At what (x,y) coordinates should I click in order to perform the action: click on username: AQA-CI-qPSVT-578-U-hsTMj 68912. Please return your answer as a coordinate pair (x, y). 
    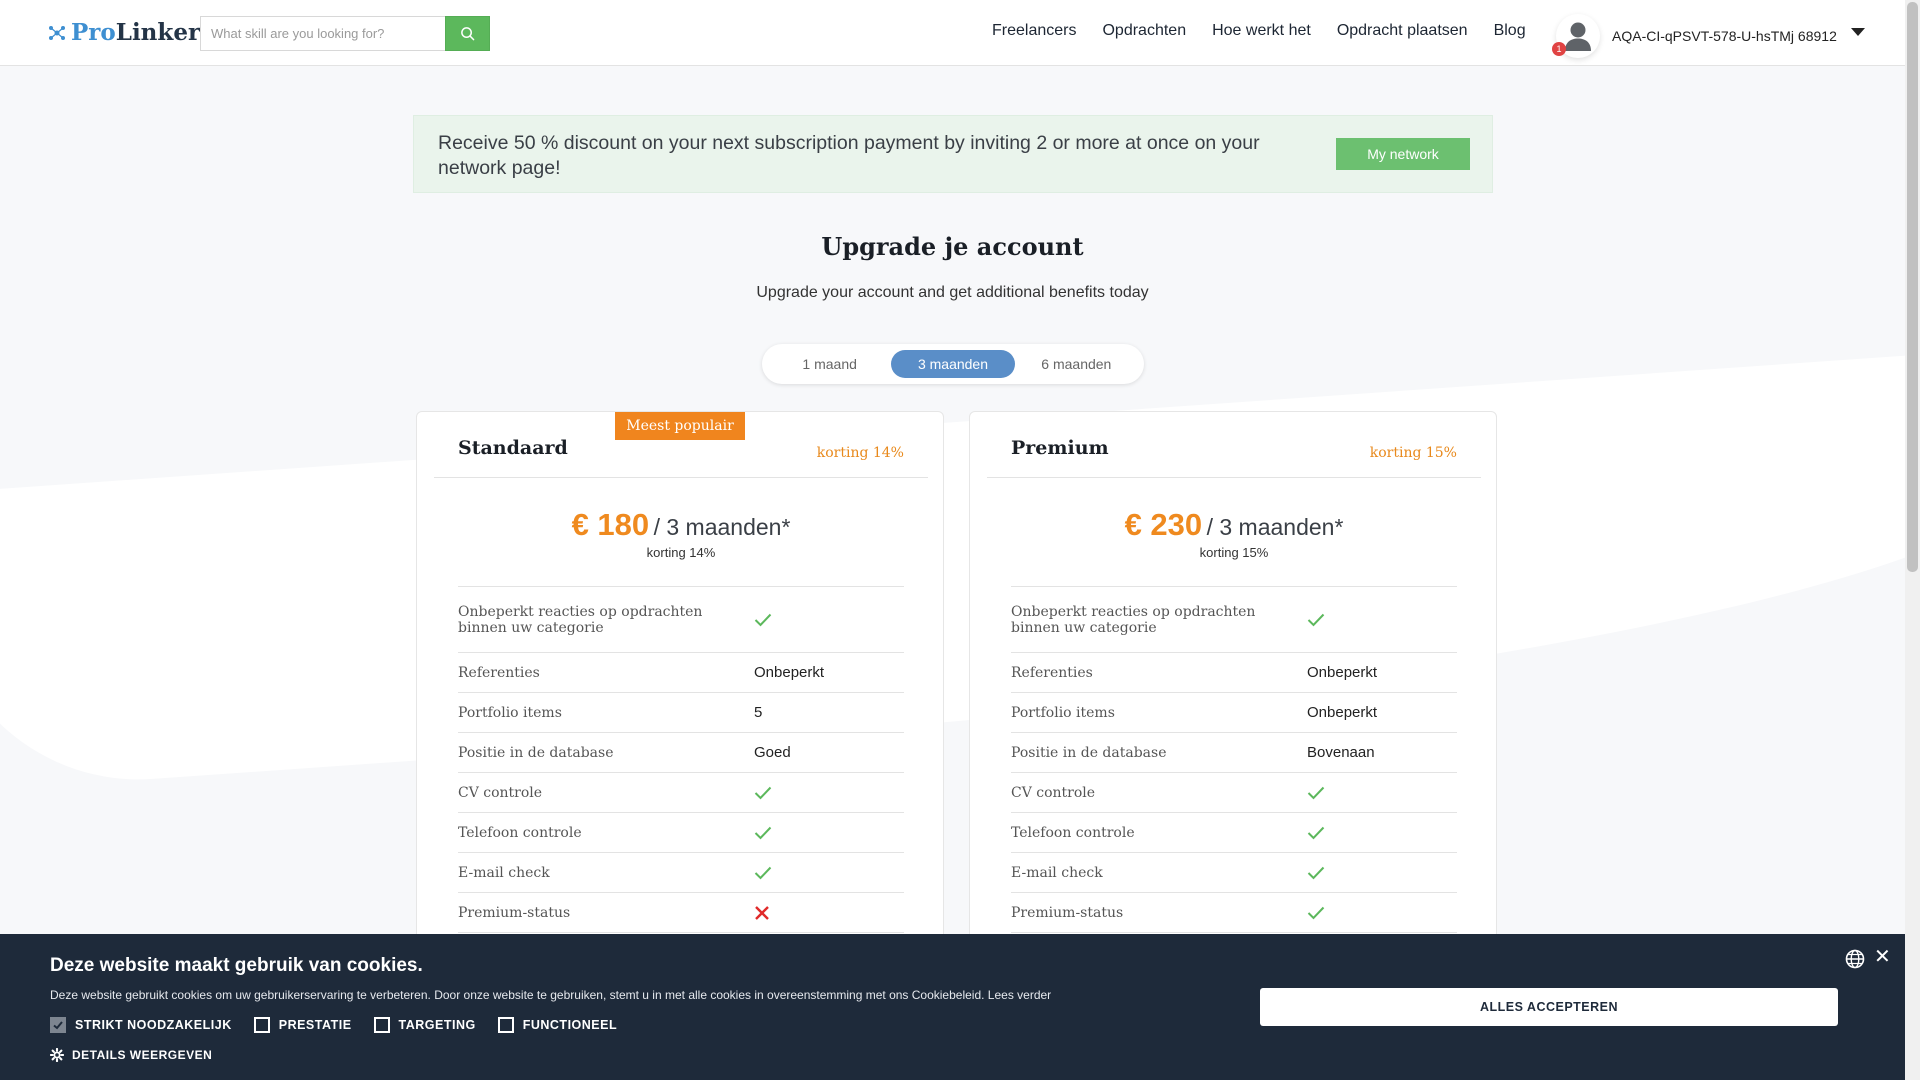
    Looking at the image, I should click on (1724, 36).